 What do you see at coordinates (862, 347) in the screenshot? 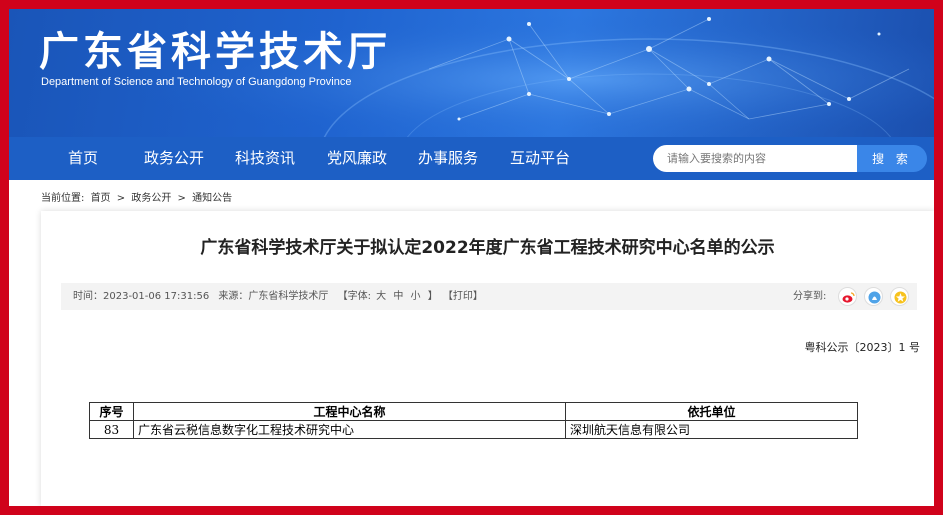
I see `document-number: 粤科公示〔2023〕1 号` at bounding box center [862, 347].